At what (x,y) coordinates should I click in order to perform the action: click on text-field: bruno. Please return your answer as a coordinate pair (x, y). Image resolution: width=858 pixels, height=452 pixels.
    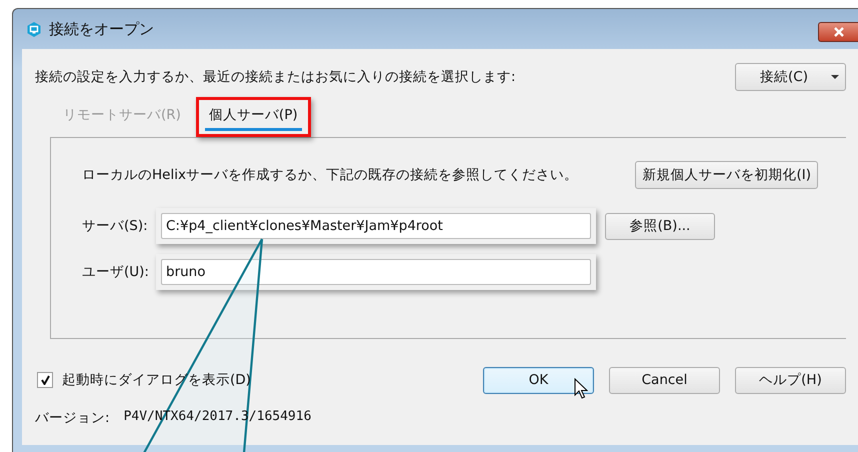
    Looking at the image, I should click on (376, 272).